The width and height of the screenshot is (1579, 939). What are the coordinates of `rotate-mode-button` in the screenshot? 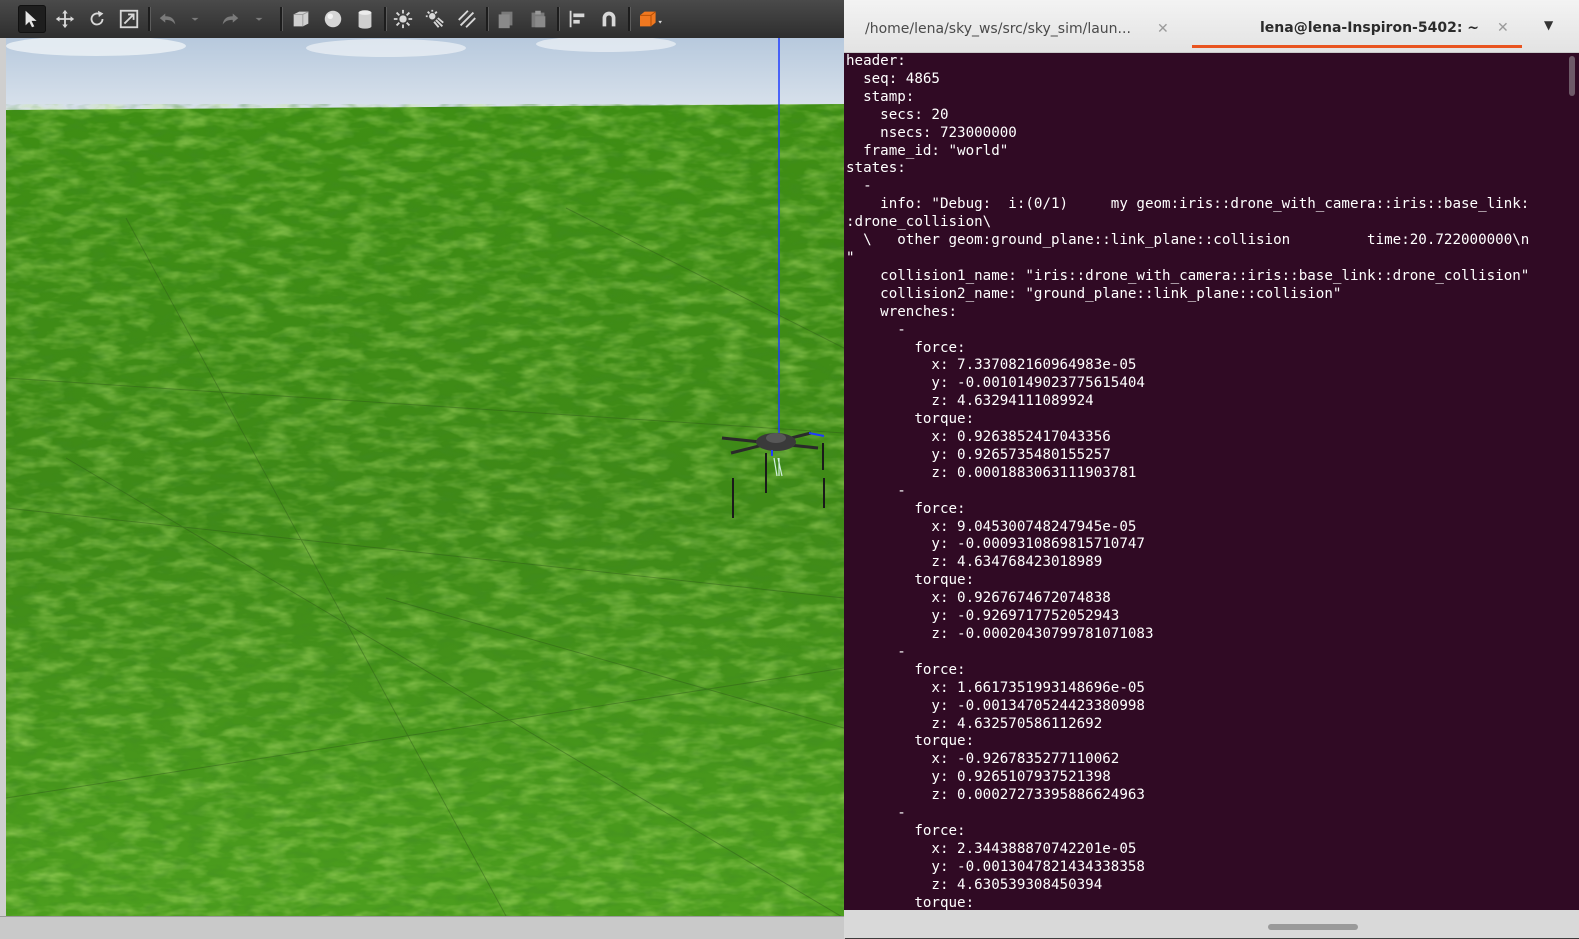 It's located at (97, 19).